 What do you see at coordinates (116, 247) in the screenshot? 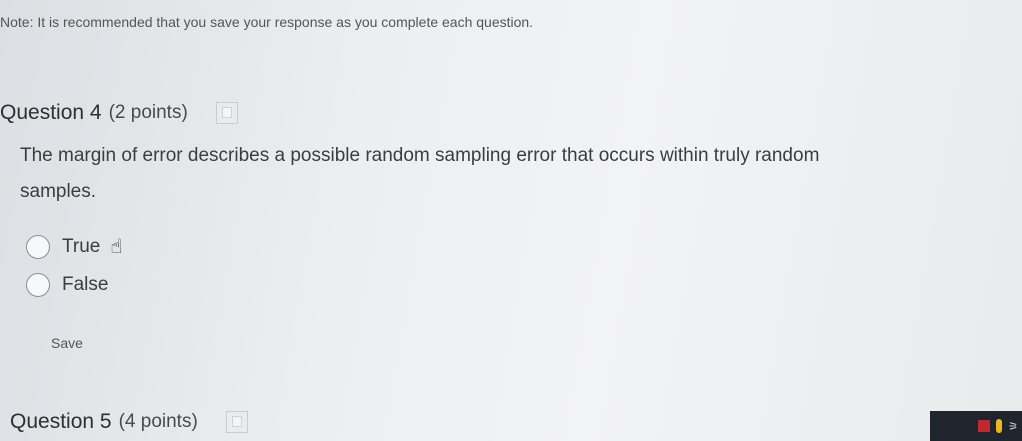
I see `hand-pointer-icon: ☝` at bounding box center [116, 247].